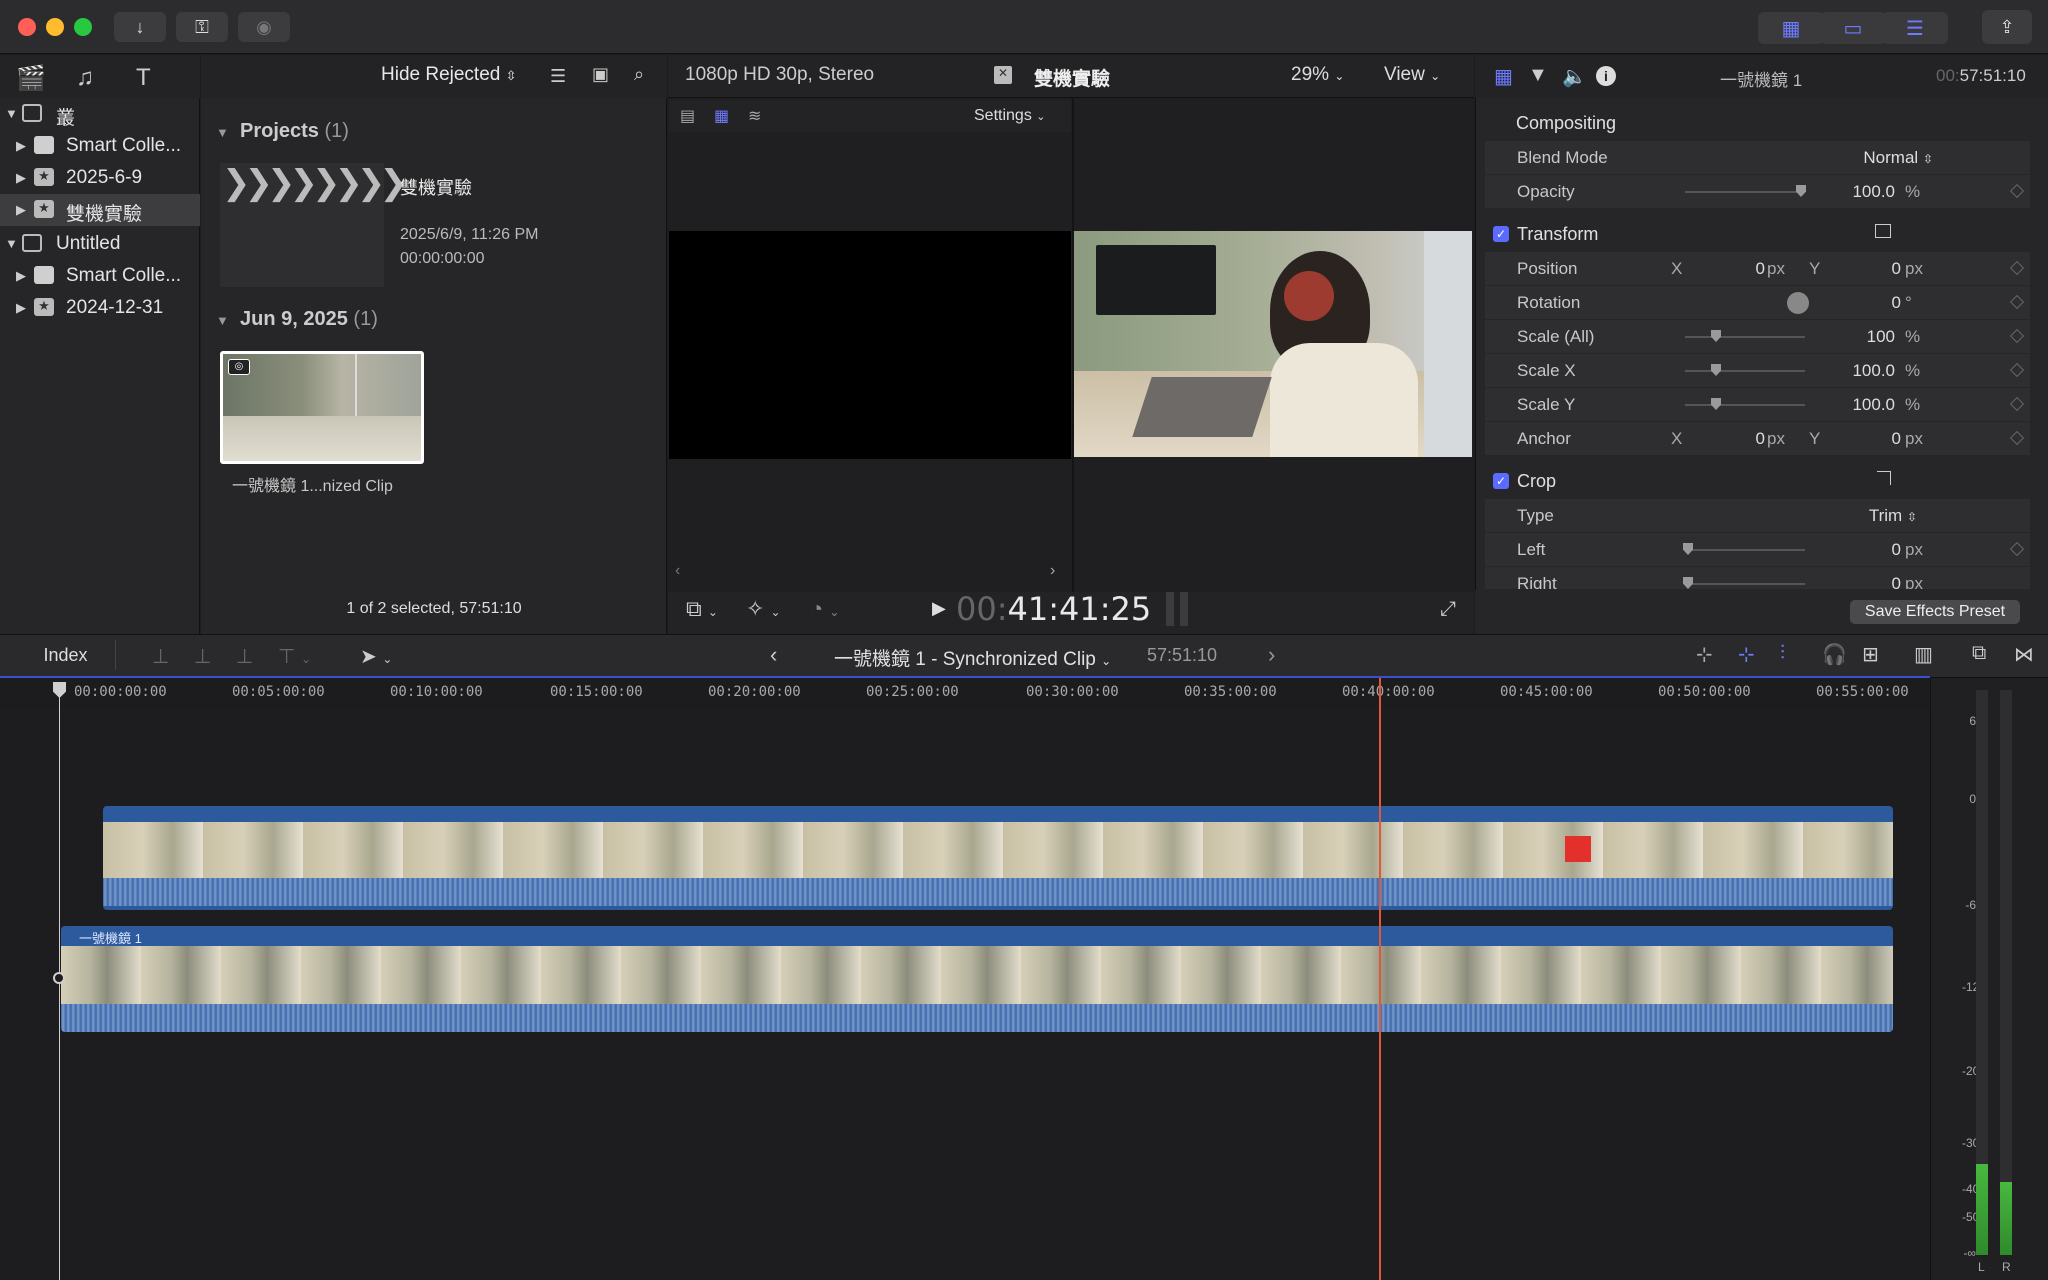 The height and width of the screenshot is (1280, 2048). What do you see at coordinates (1746, 654) in the screenshot?
I see `audio-skimming-icon: ⊹` at bounding box center [1746, 654].